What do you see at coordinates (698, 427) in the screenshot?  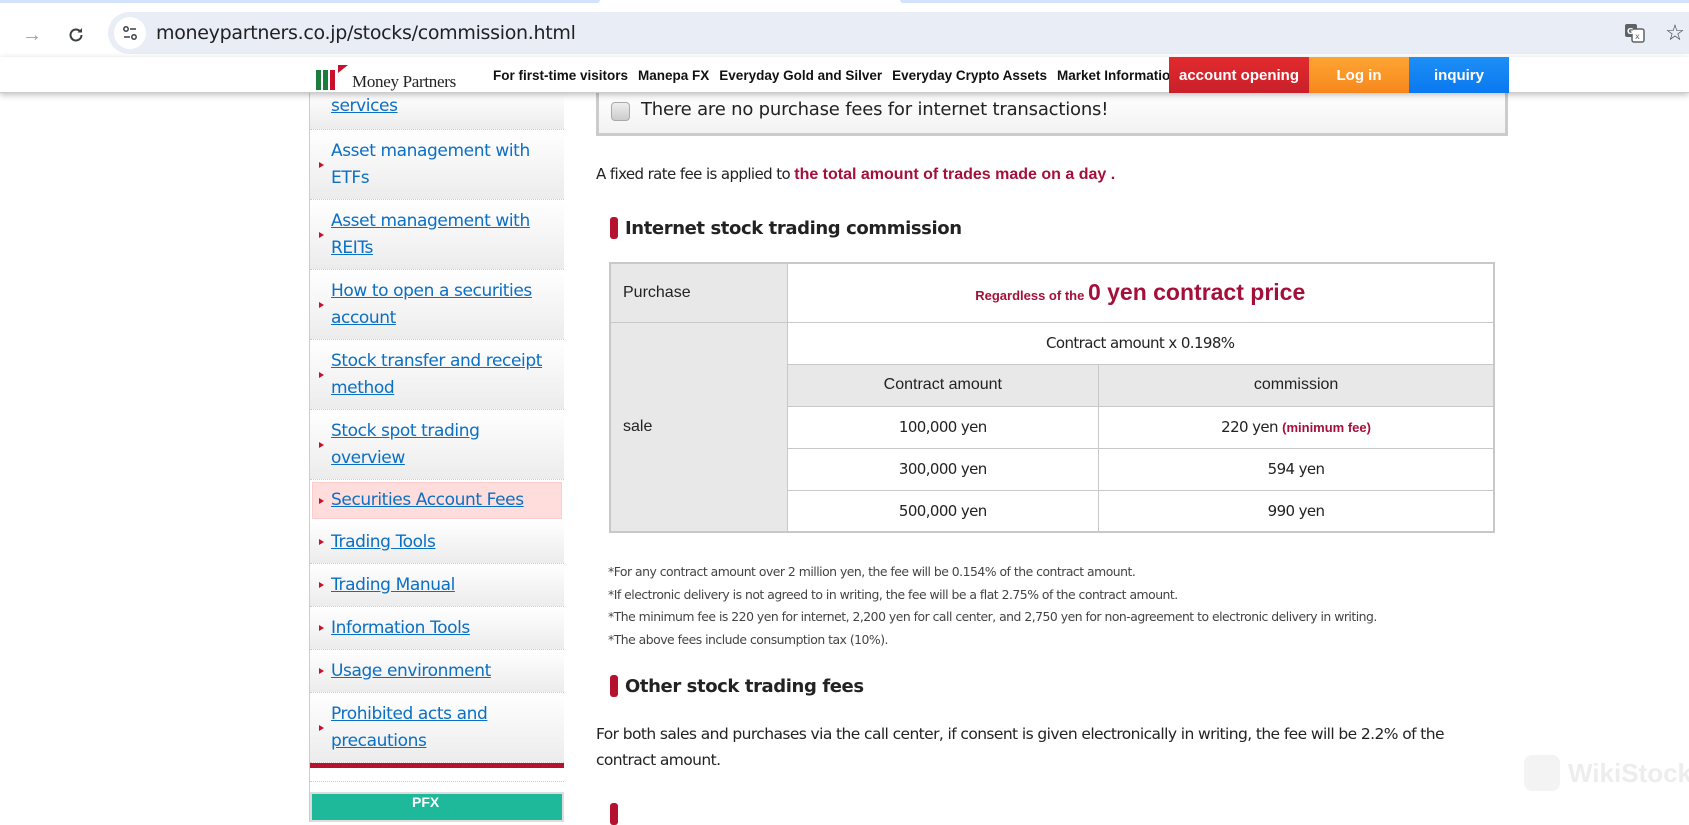 I see `sale-label: sale` at bounding box center [698, 427].